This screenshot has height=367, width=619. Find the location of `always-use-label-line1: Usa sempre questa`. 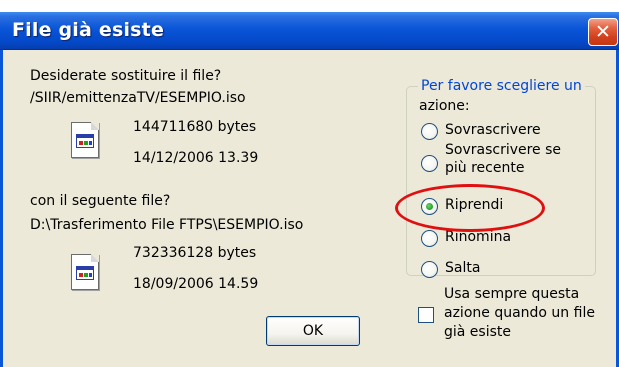

always-use-label-line1: Usa sempre questa is located at coordinates (511, 294).